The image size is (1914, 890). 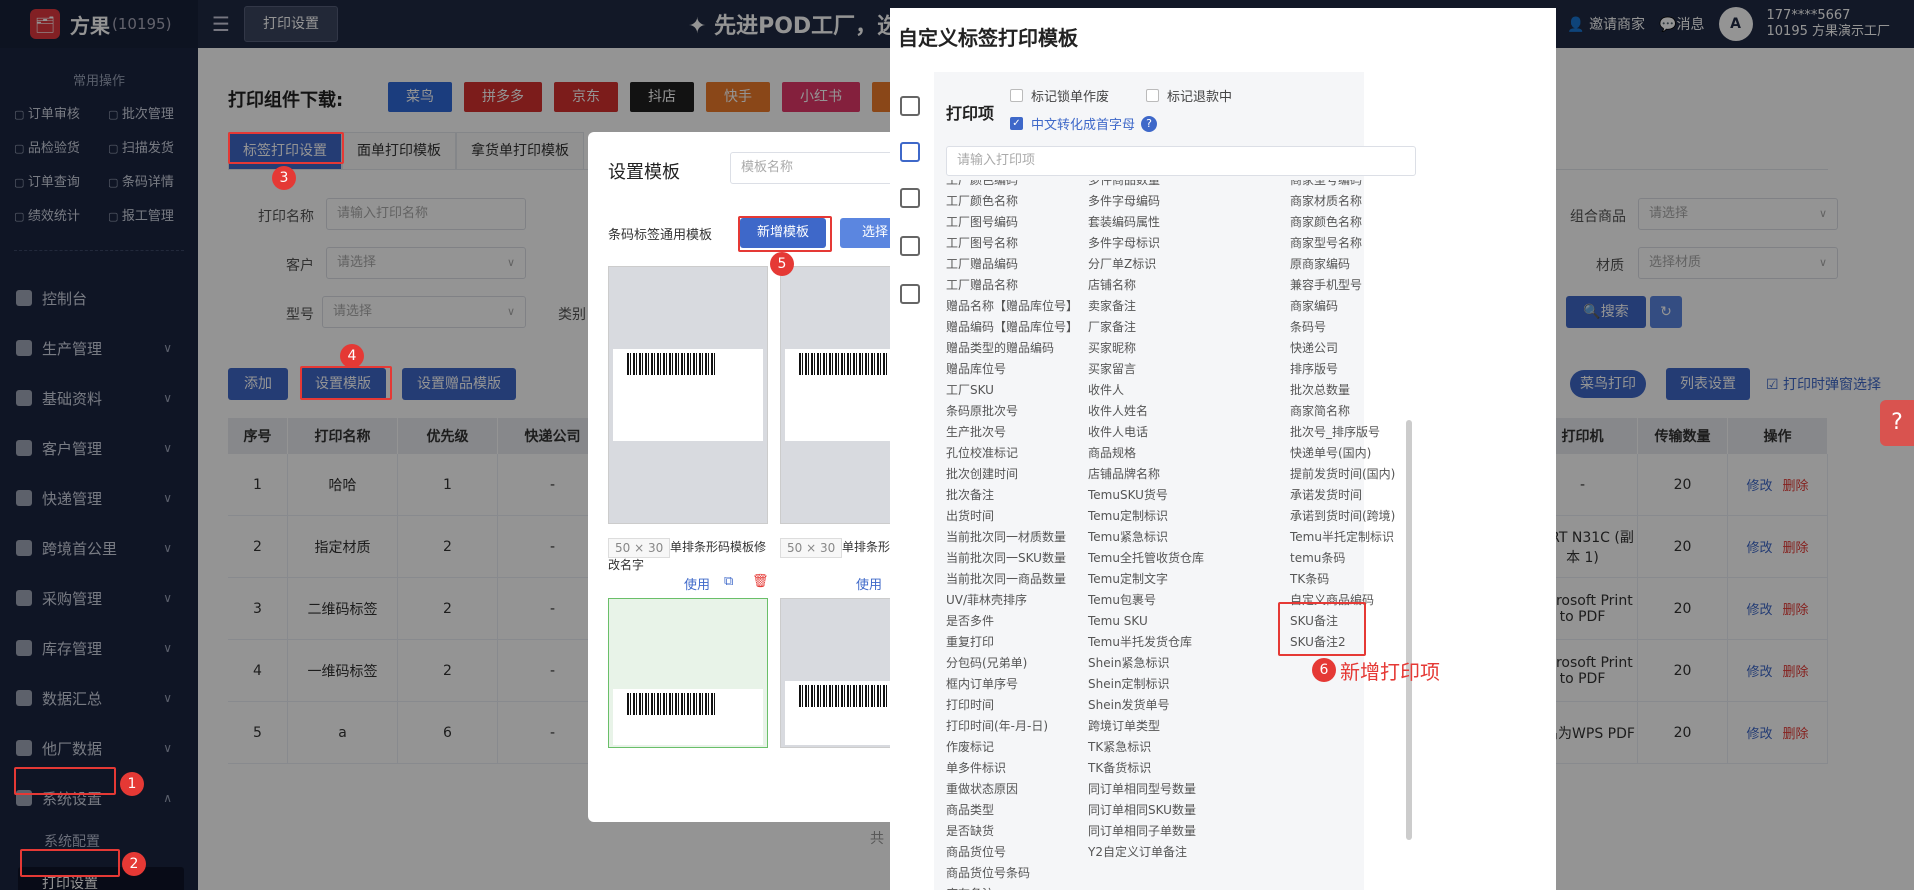 I want to click on print-item: 批次创建时间, so click(x=1012, y=474).